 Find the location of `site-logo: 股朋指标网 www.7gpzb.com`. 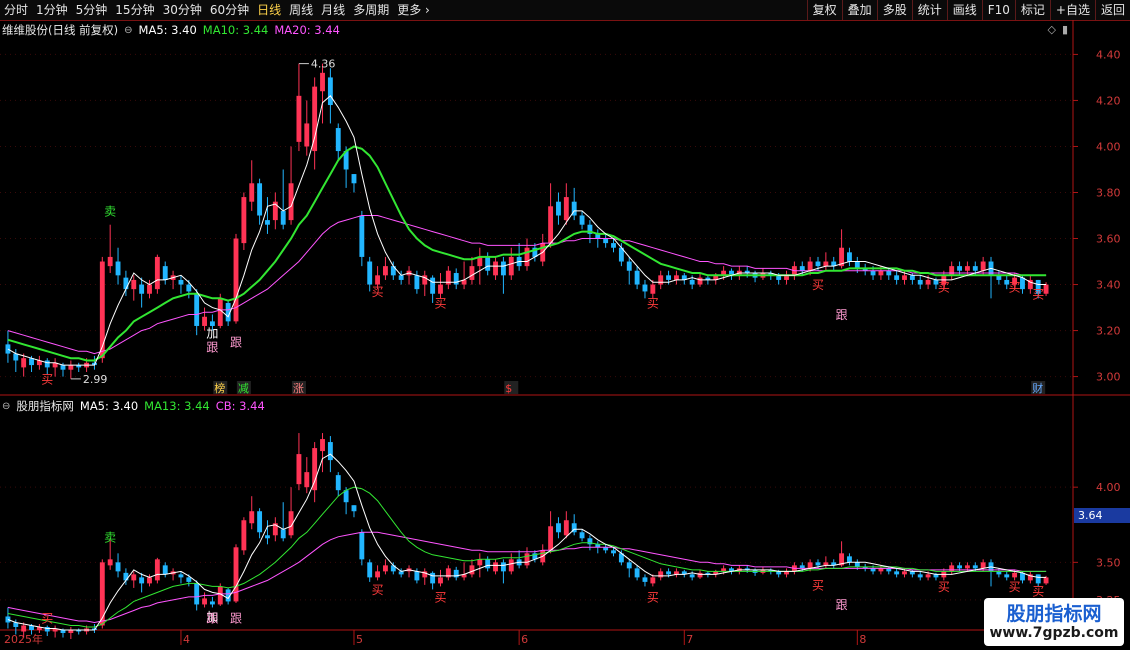

site-logo: 股朋指标网 www.7gpzb.com is located at coordinates (1054, 622).